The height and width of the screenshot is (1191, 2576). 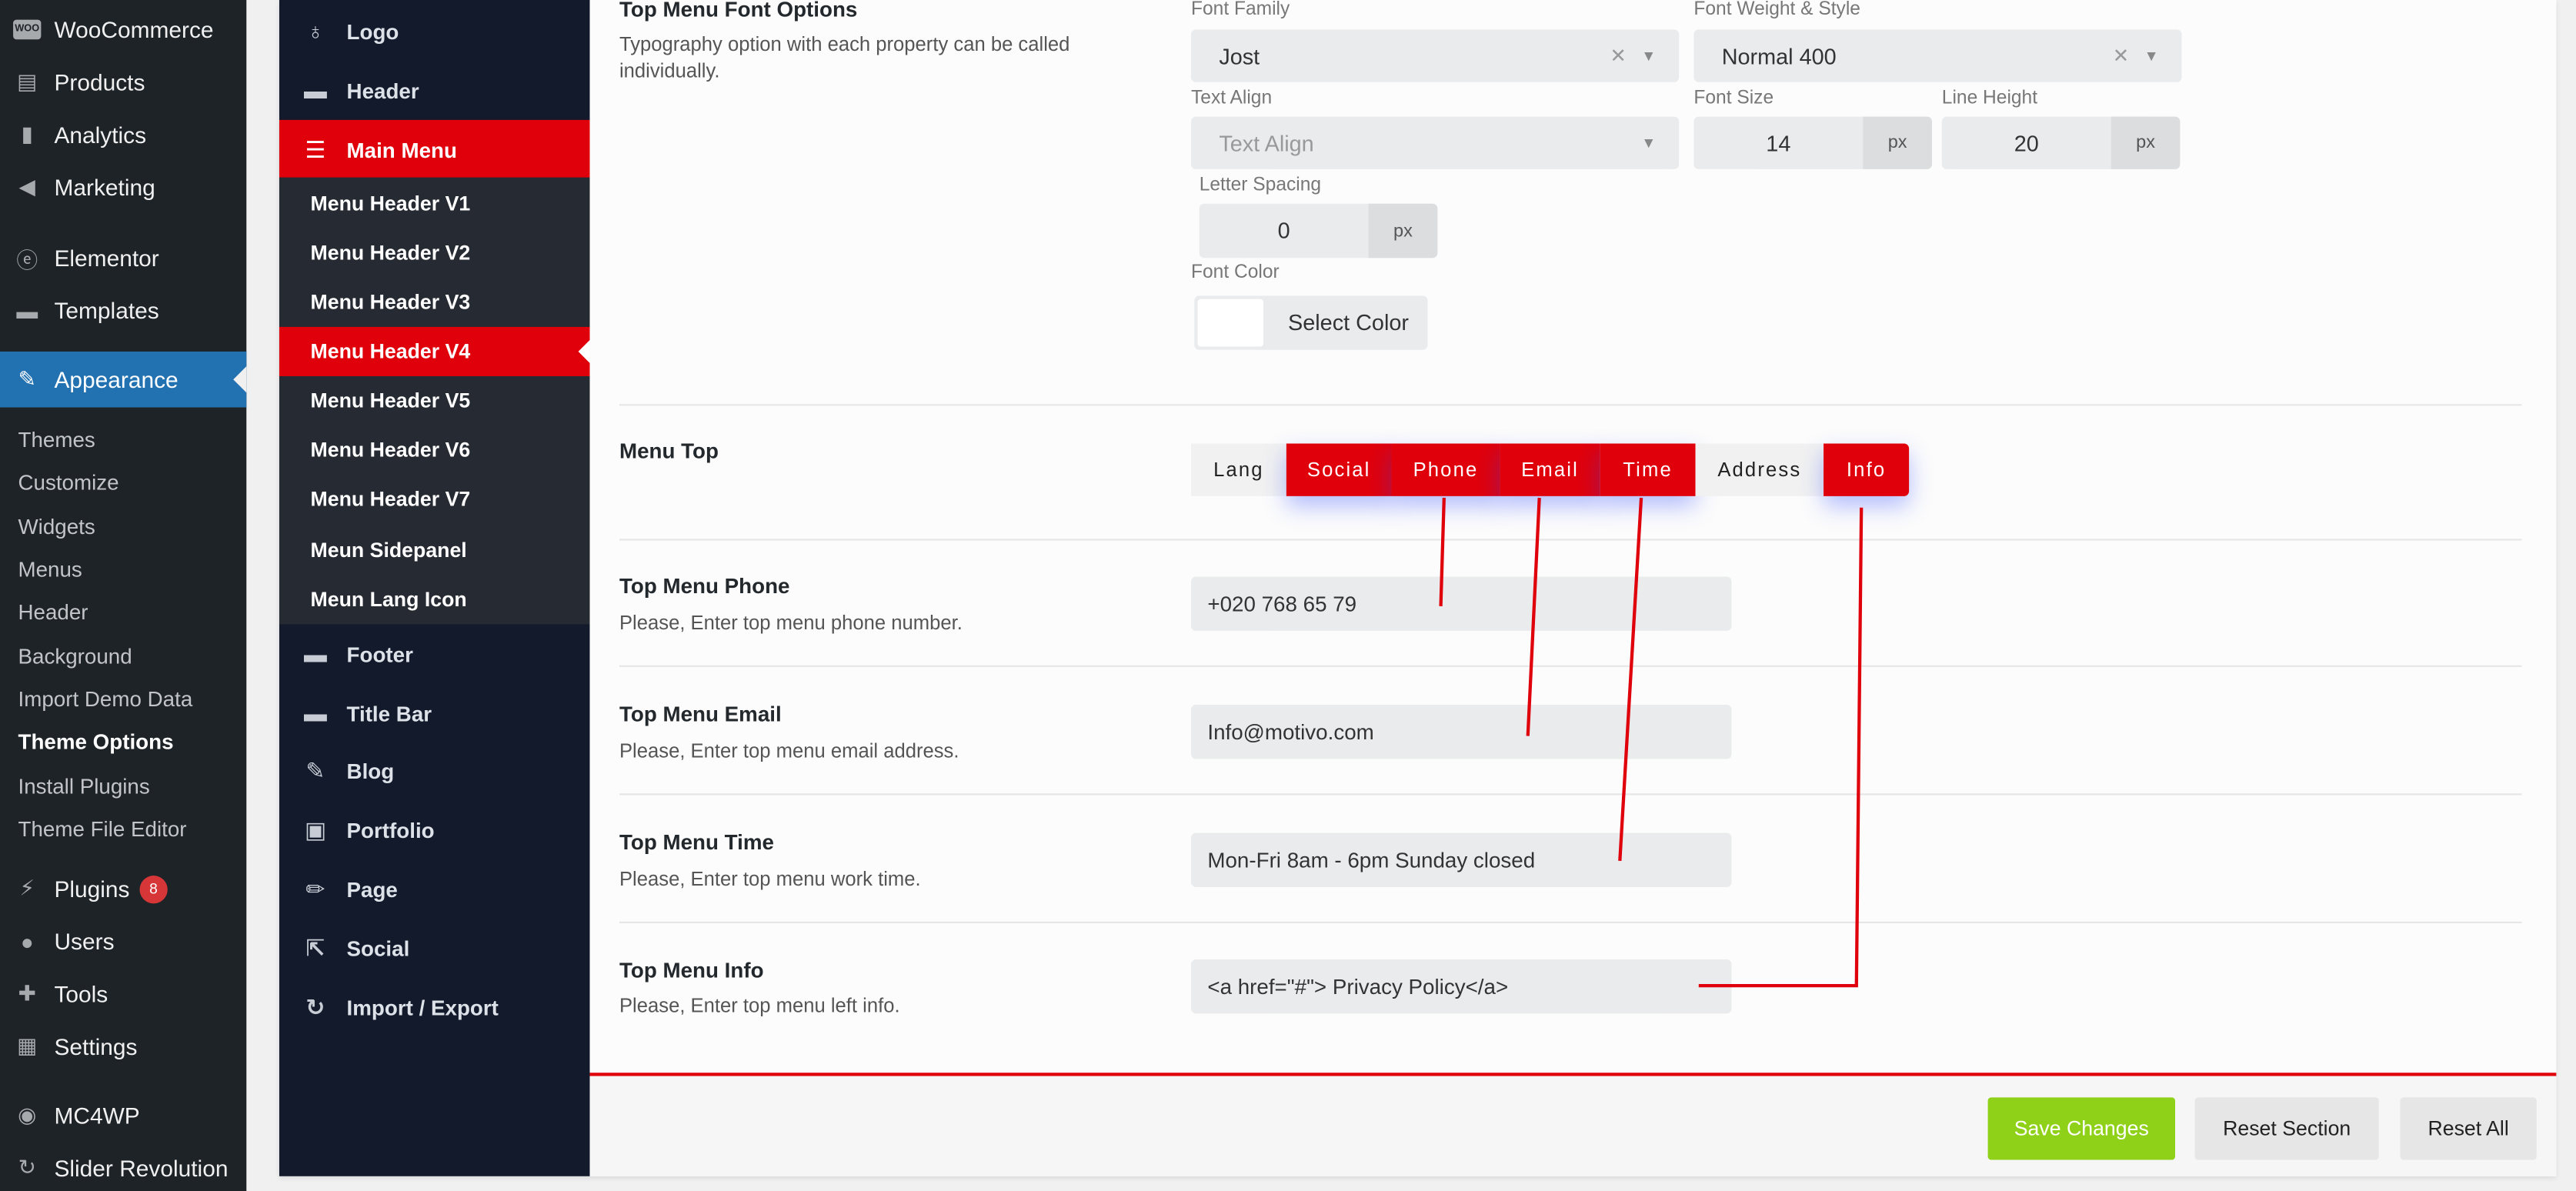 I want to click on save-changes-button: Save Changes, so click(x=2081, y=1128).